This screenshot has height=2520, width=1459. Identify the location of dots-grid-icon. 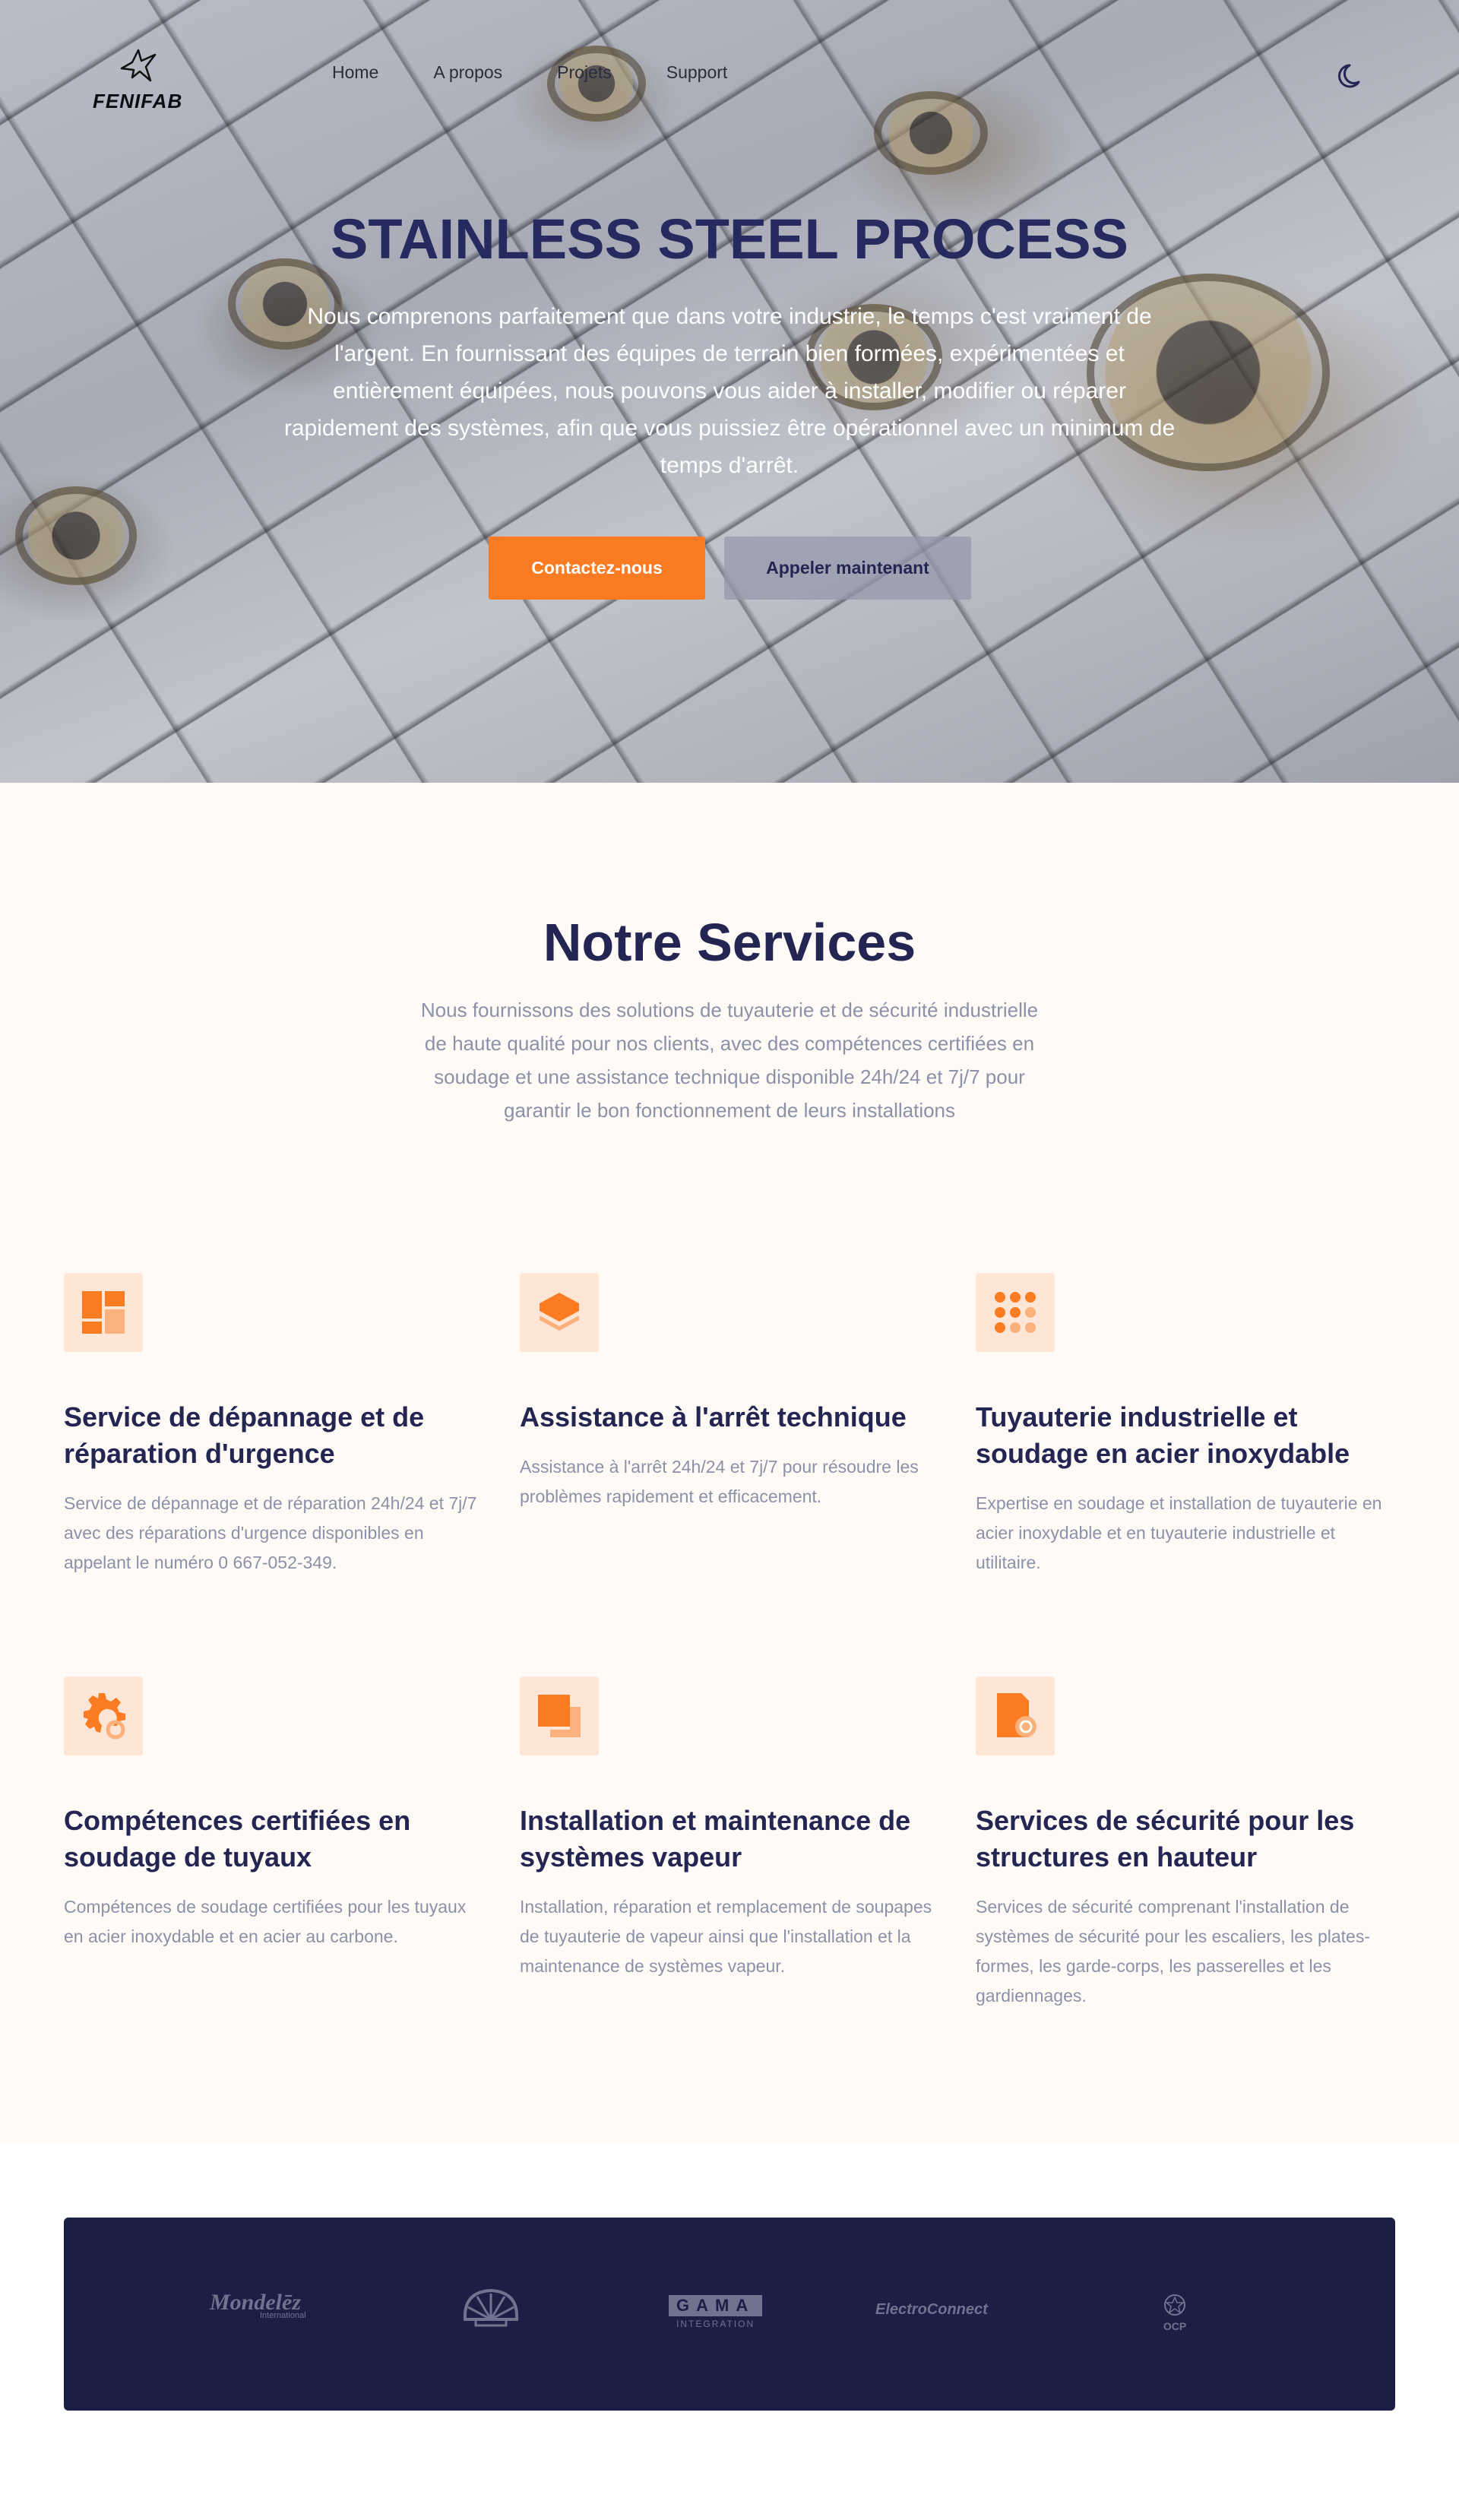
(1015, 1312).